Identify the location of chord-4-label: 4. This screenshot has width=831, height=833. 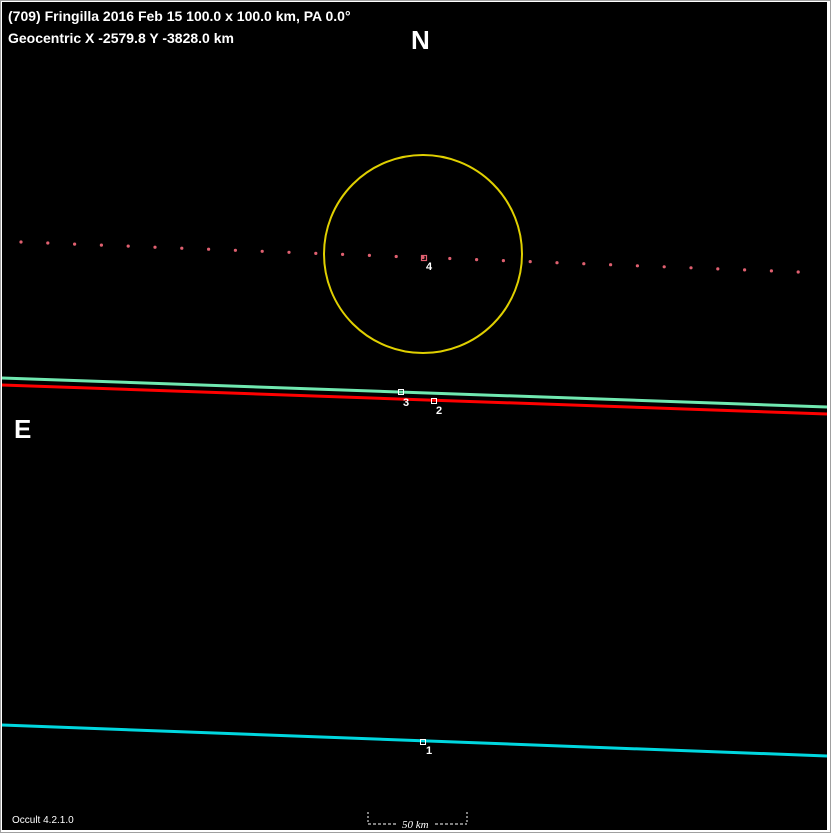
(429, 267).